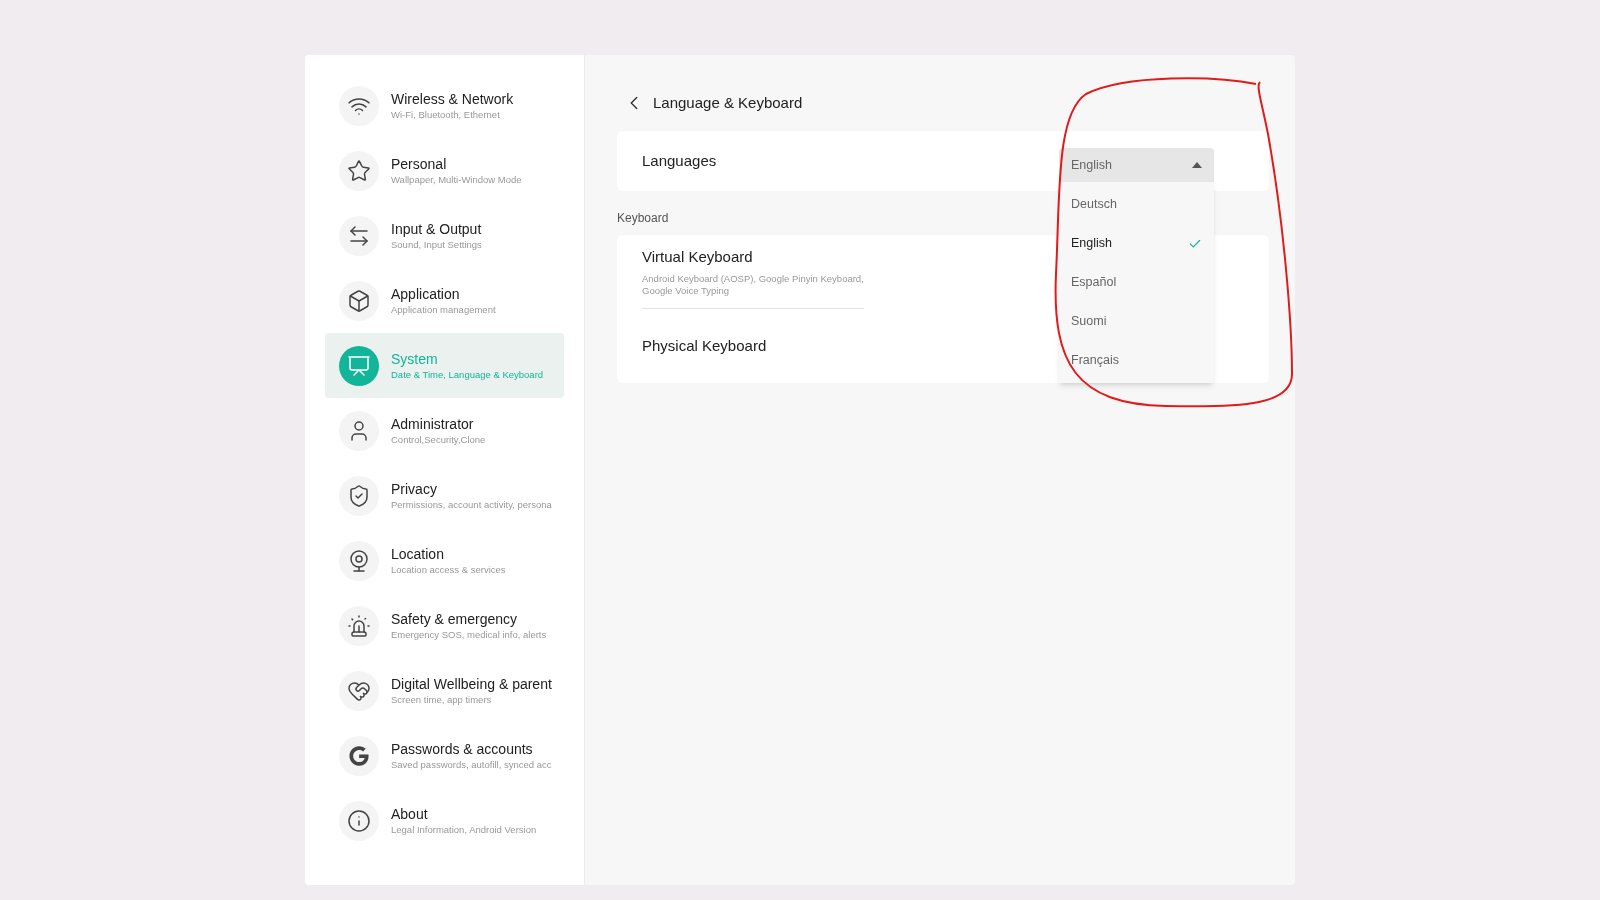 This screenshot has width=1600, height=900. Describe the element at coordinates (1197, 165) in the screenshot. I see `caret-icon` at that location.